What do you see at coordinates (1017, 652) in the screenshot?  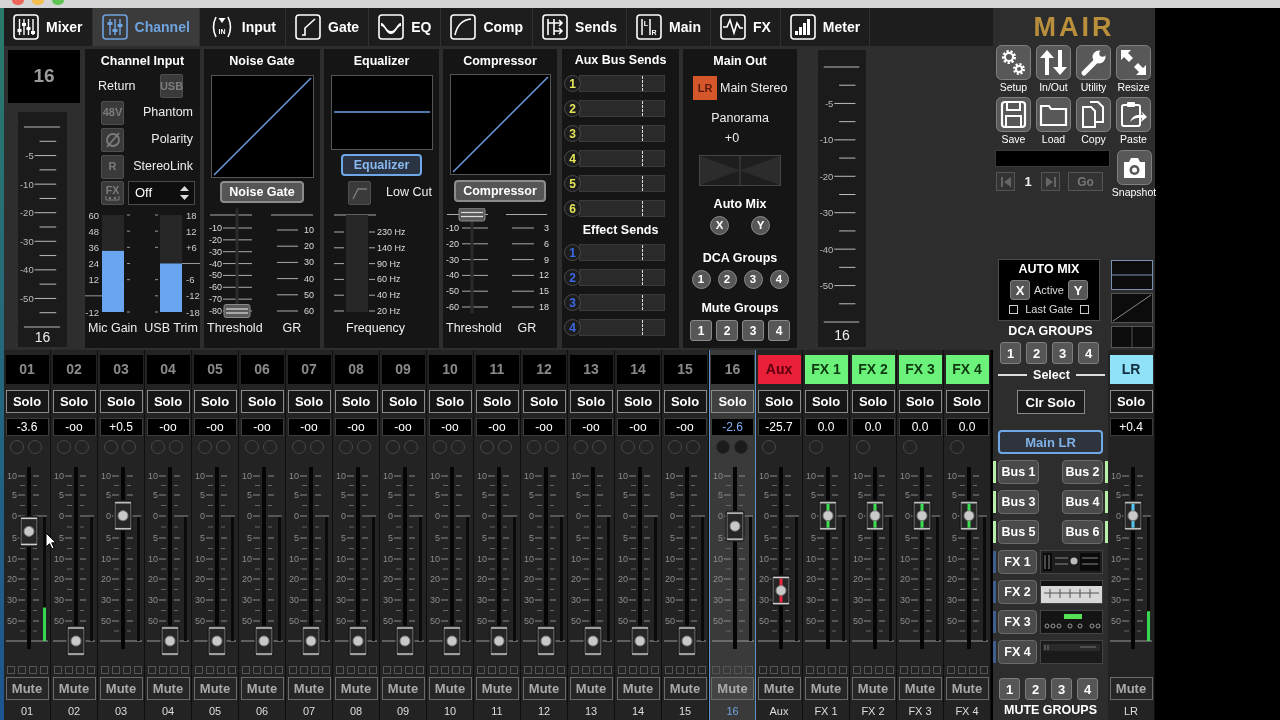 I see `mix-select-button: FX 4` at bounding box center [1017, 652].